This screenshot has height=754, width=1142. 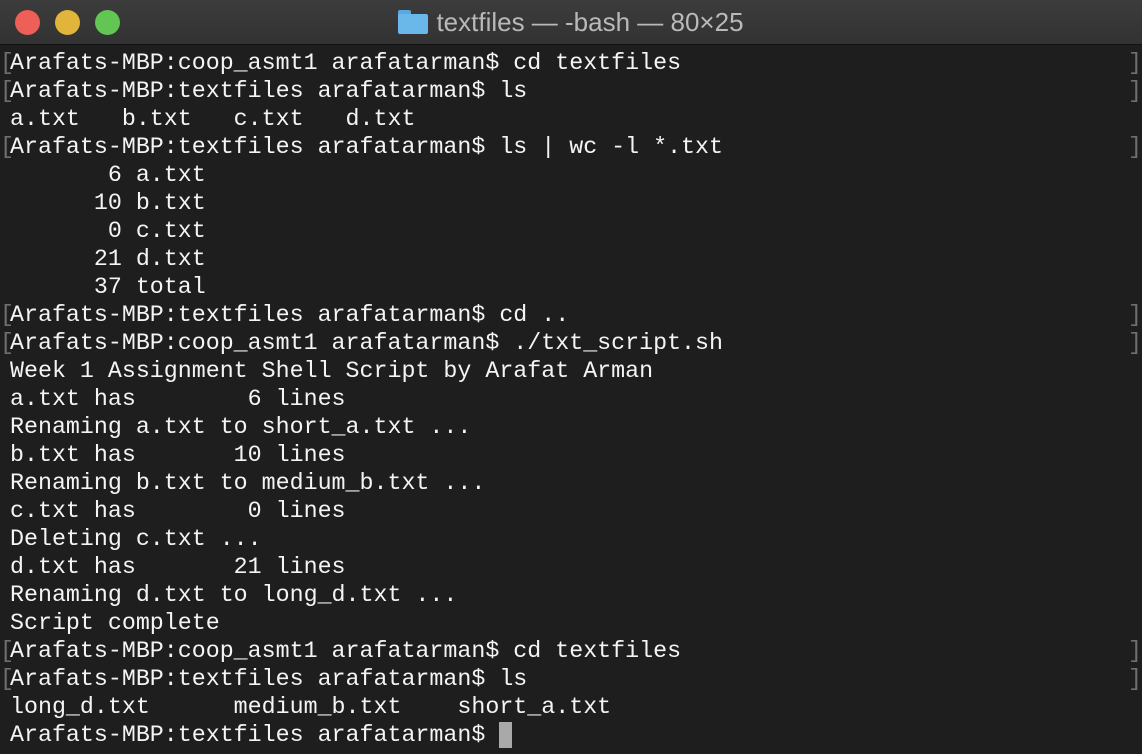 I want to click on window-title-group: textfiles — -bash — 80×25, so click(x=571, y=22).